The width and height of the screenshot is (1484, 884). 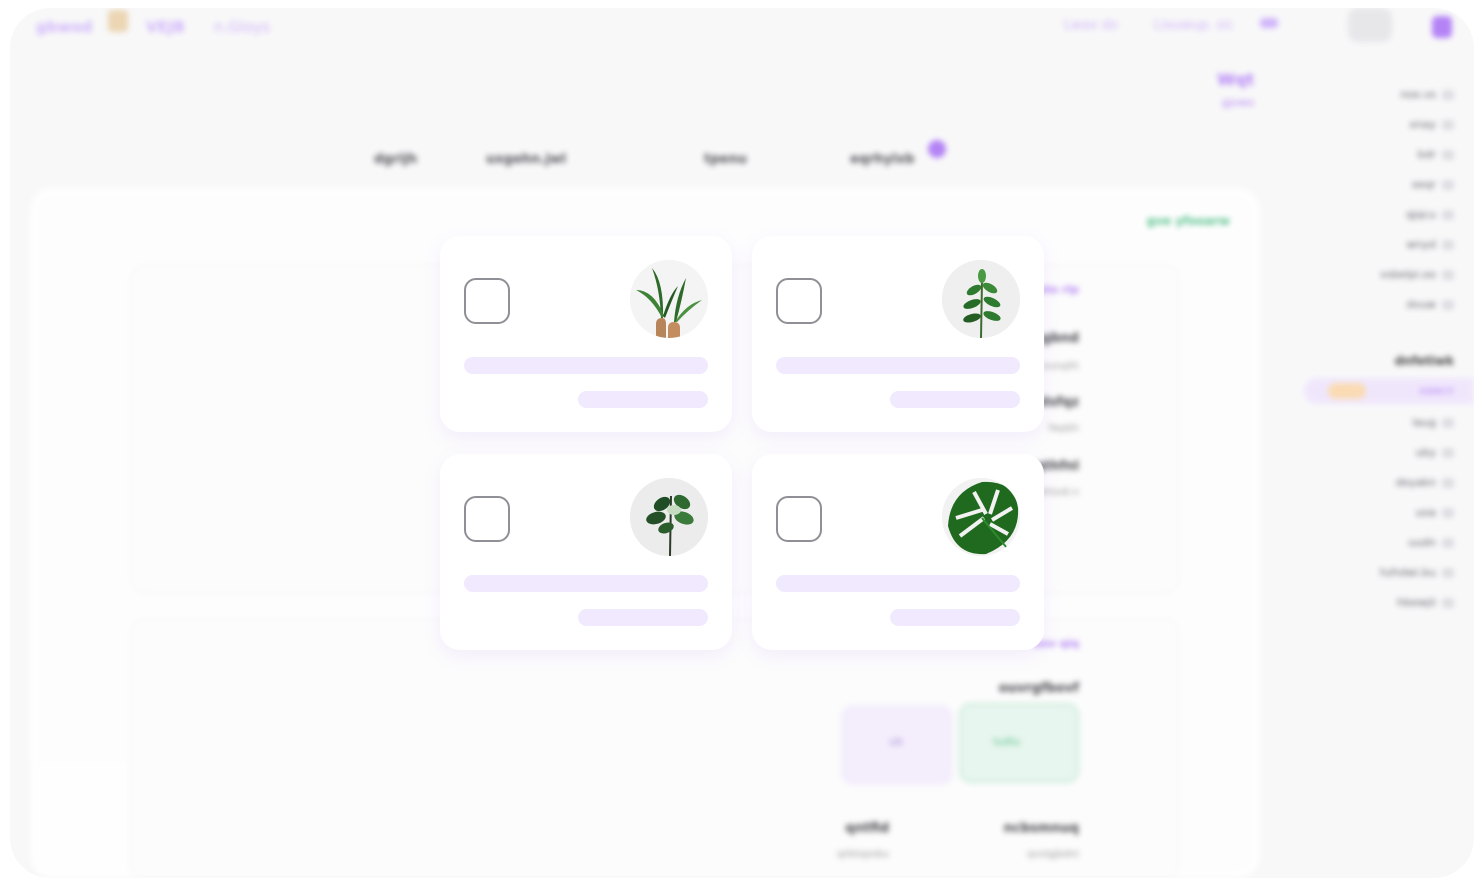 What do you see at coordinates (1436, 154) in the screenshot?
I see `sidebar-item: bdr` at bounding box center [1436, 154].